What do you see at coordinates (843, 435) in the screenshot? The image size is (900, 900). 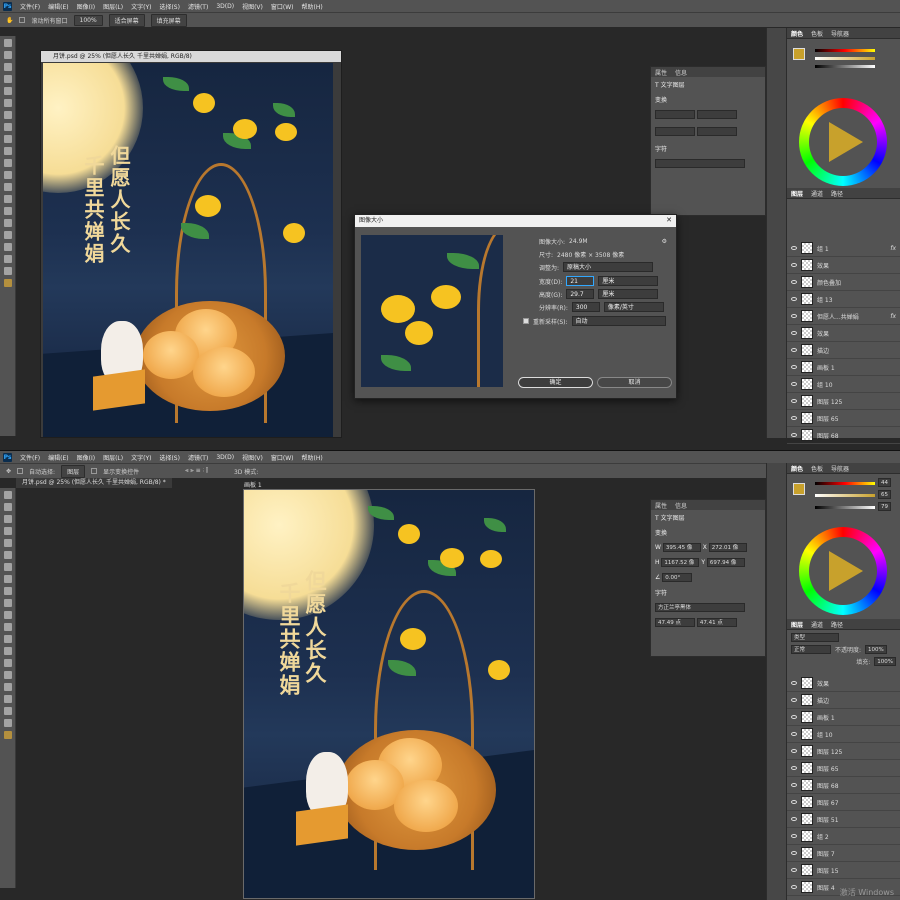 I see `layer-row: 图层 68` at bounding box center [843, 435].